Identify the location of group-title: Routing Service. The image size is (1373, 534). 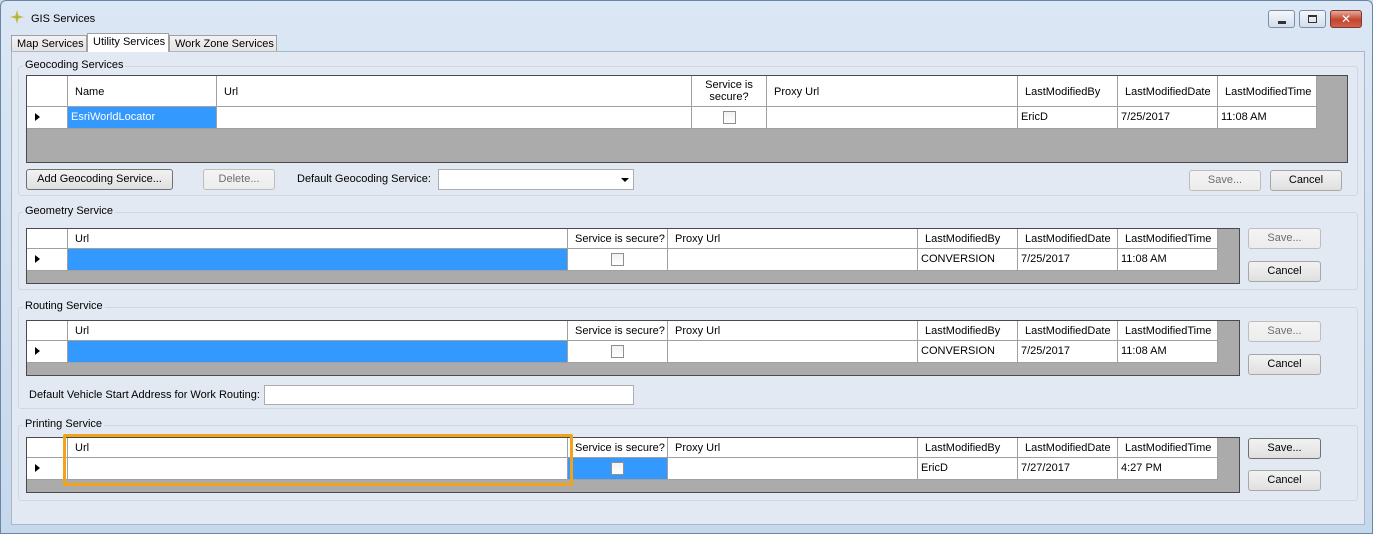
(64, 306).